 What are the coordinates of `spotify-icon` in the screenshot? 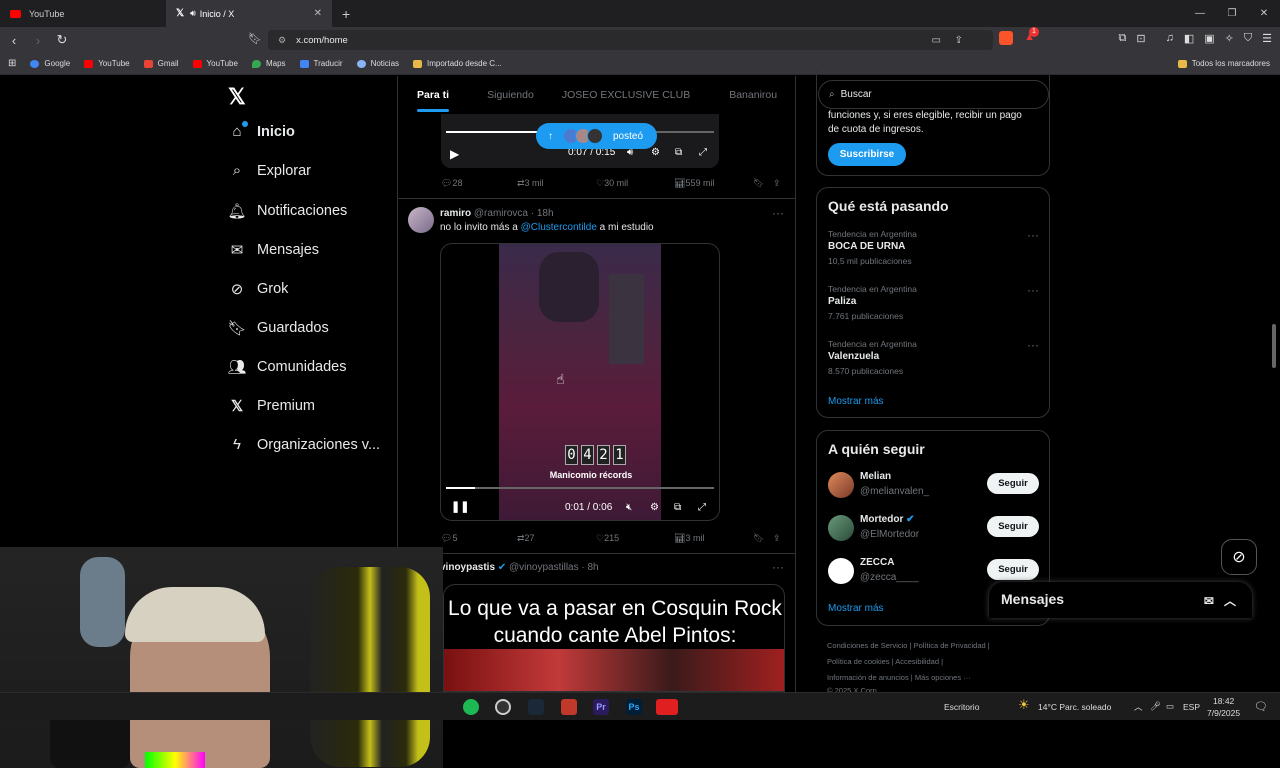 It's located at (471, 707).